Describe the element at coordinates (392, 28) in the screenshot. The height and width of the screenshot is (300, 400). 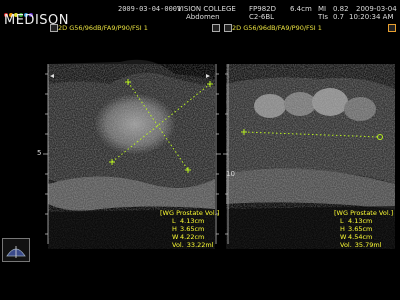
I see `right-panel-active-icon` at that location.